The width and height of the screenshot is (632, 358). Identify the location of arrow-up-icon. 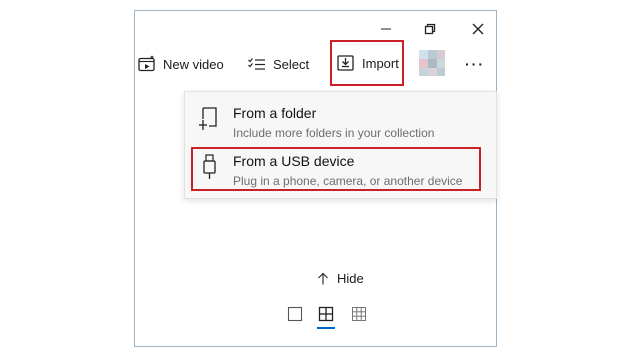
(323, 278).